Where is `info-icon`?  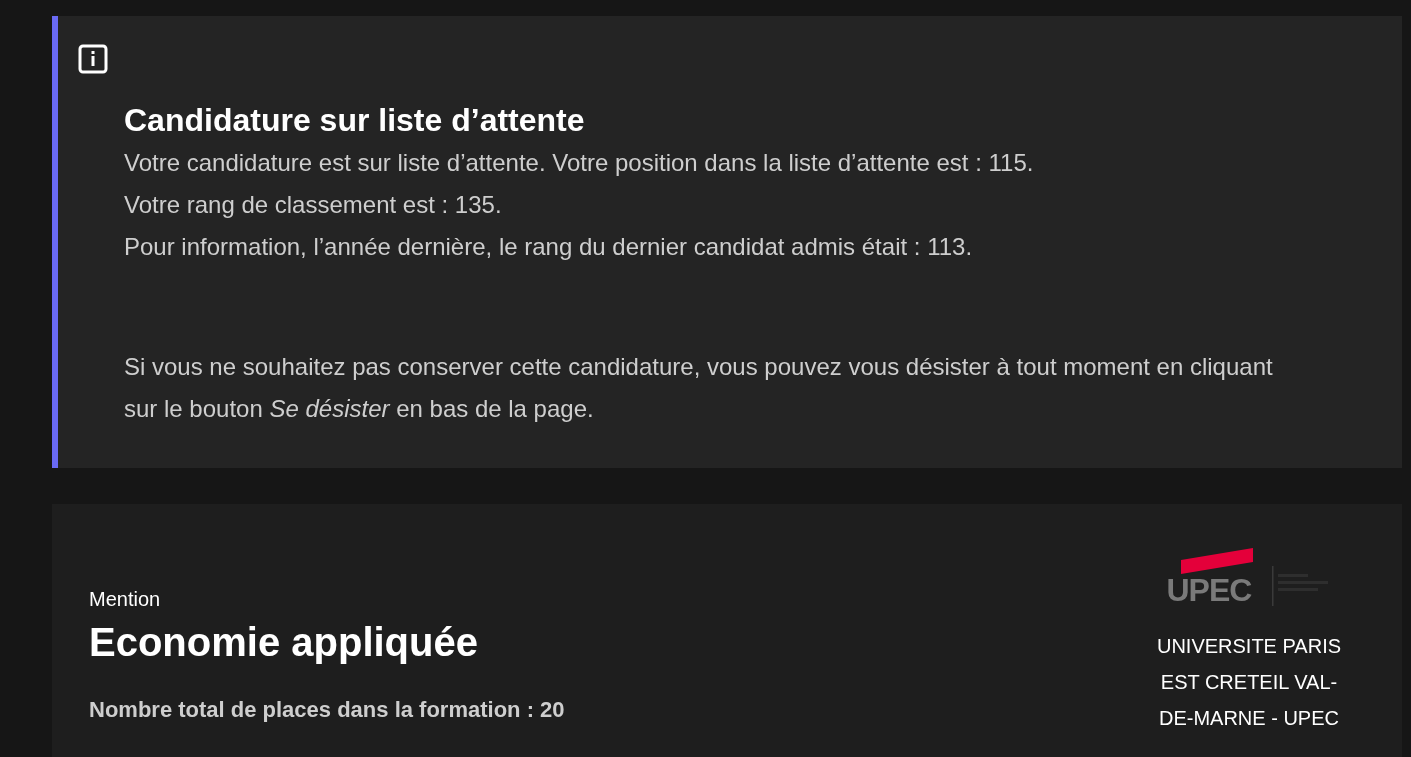 info-icon is located at coordinates (93, 59).